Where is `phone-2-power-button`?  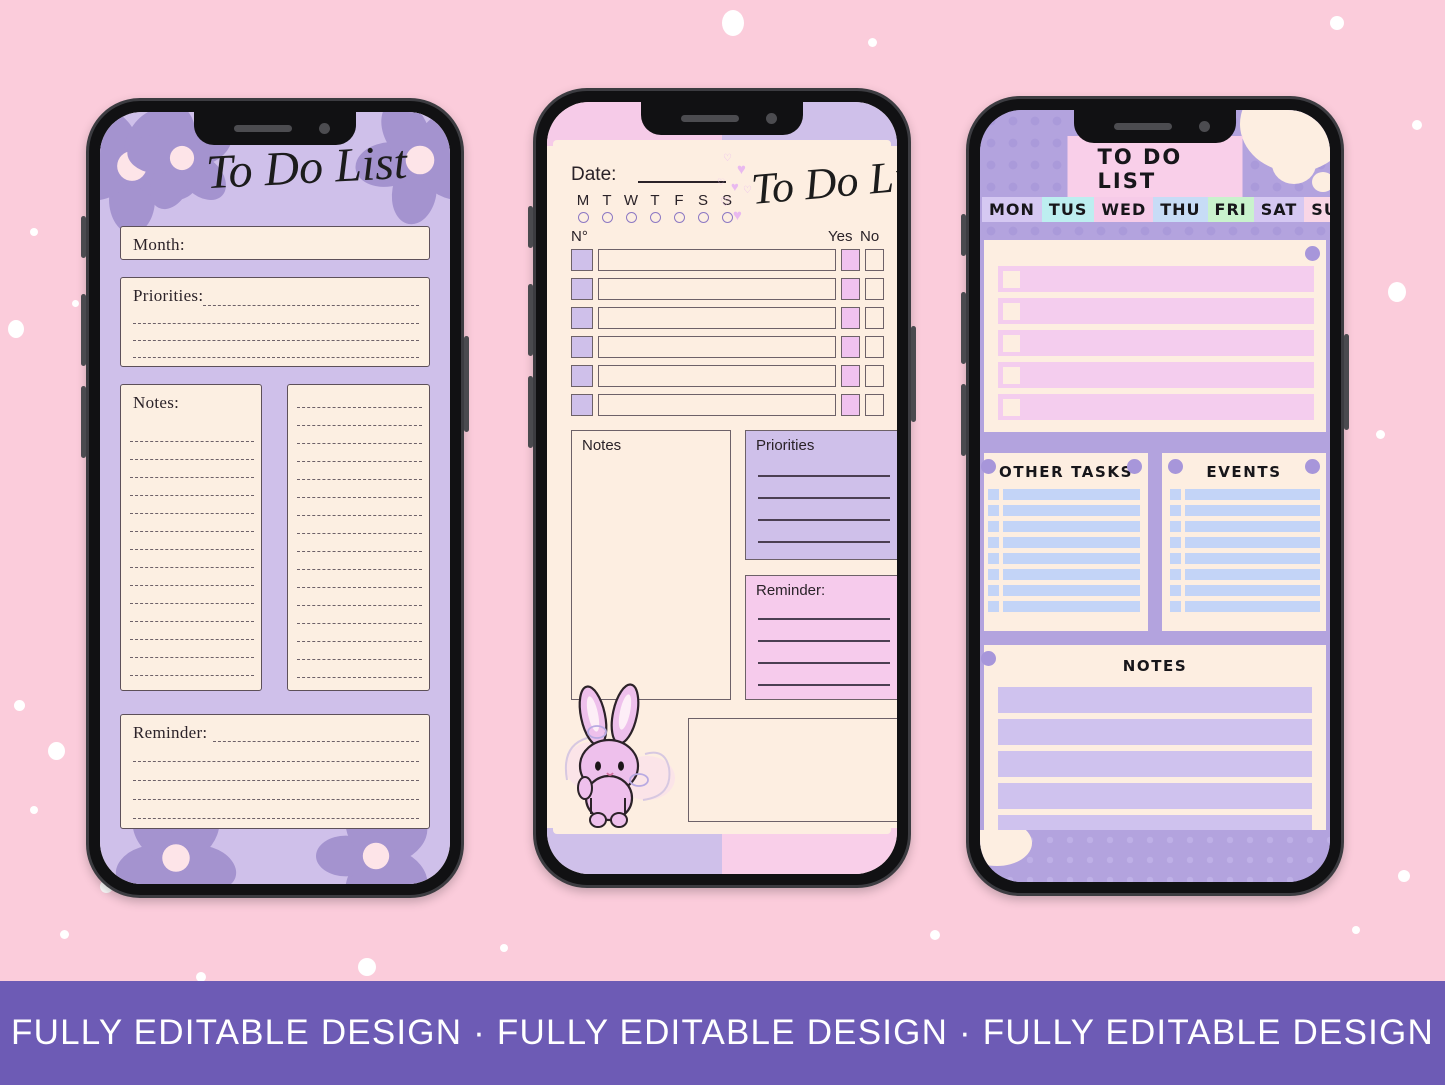
phone-2-power-button is located at coordinates (913, 374).